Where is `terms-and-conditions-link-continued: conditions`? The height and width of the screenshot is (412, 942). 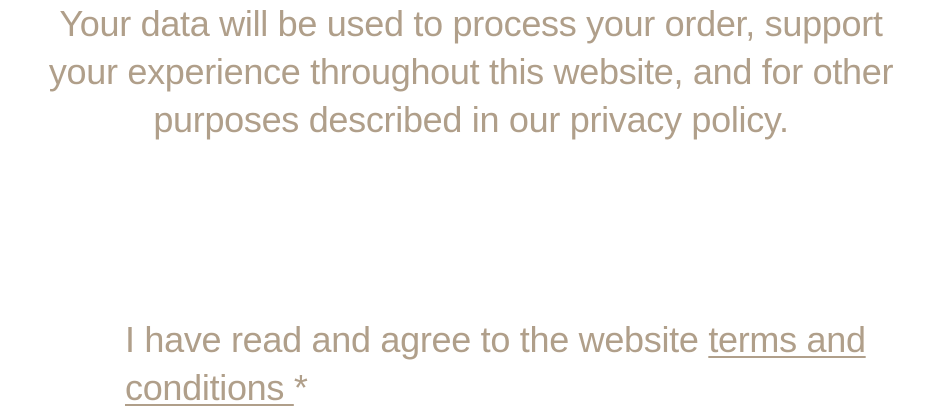
terms-and-conditions-link-continued: conditions is located at coordinates (209, 387).